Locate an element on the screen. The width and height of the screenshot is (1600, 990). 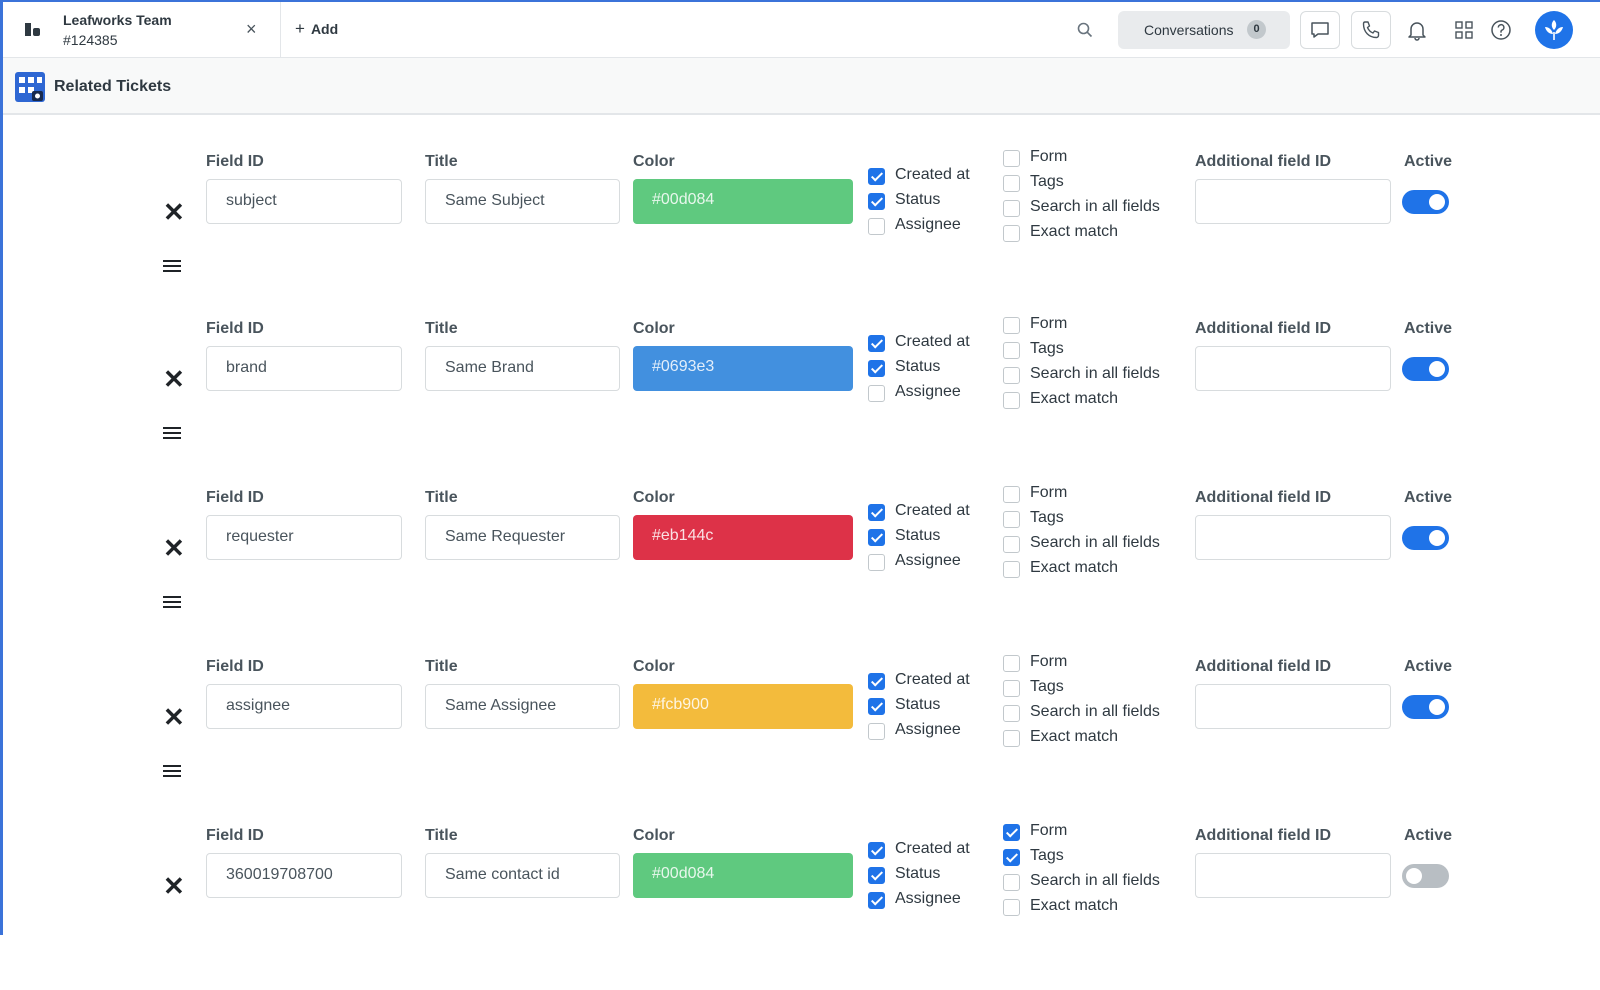
chat-button is located at coordinates (1320, 30).